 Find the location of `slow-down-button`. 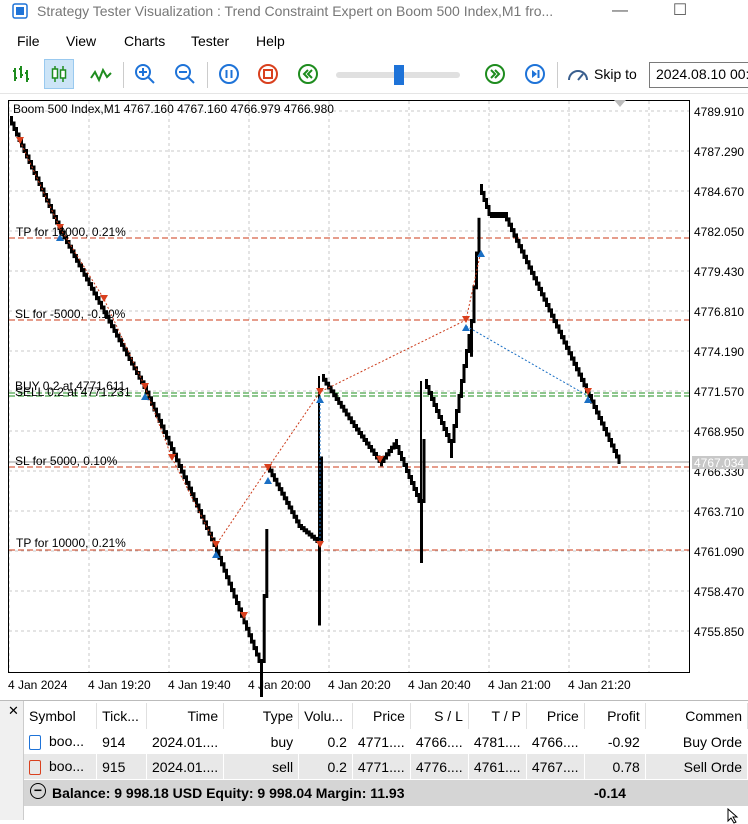

slow-down-button is located at coordinates (308, 74).